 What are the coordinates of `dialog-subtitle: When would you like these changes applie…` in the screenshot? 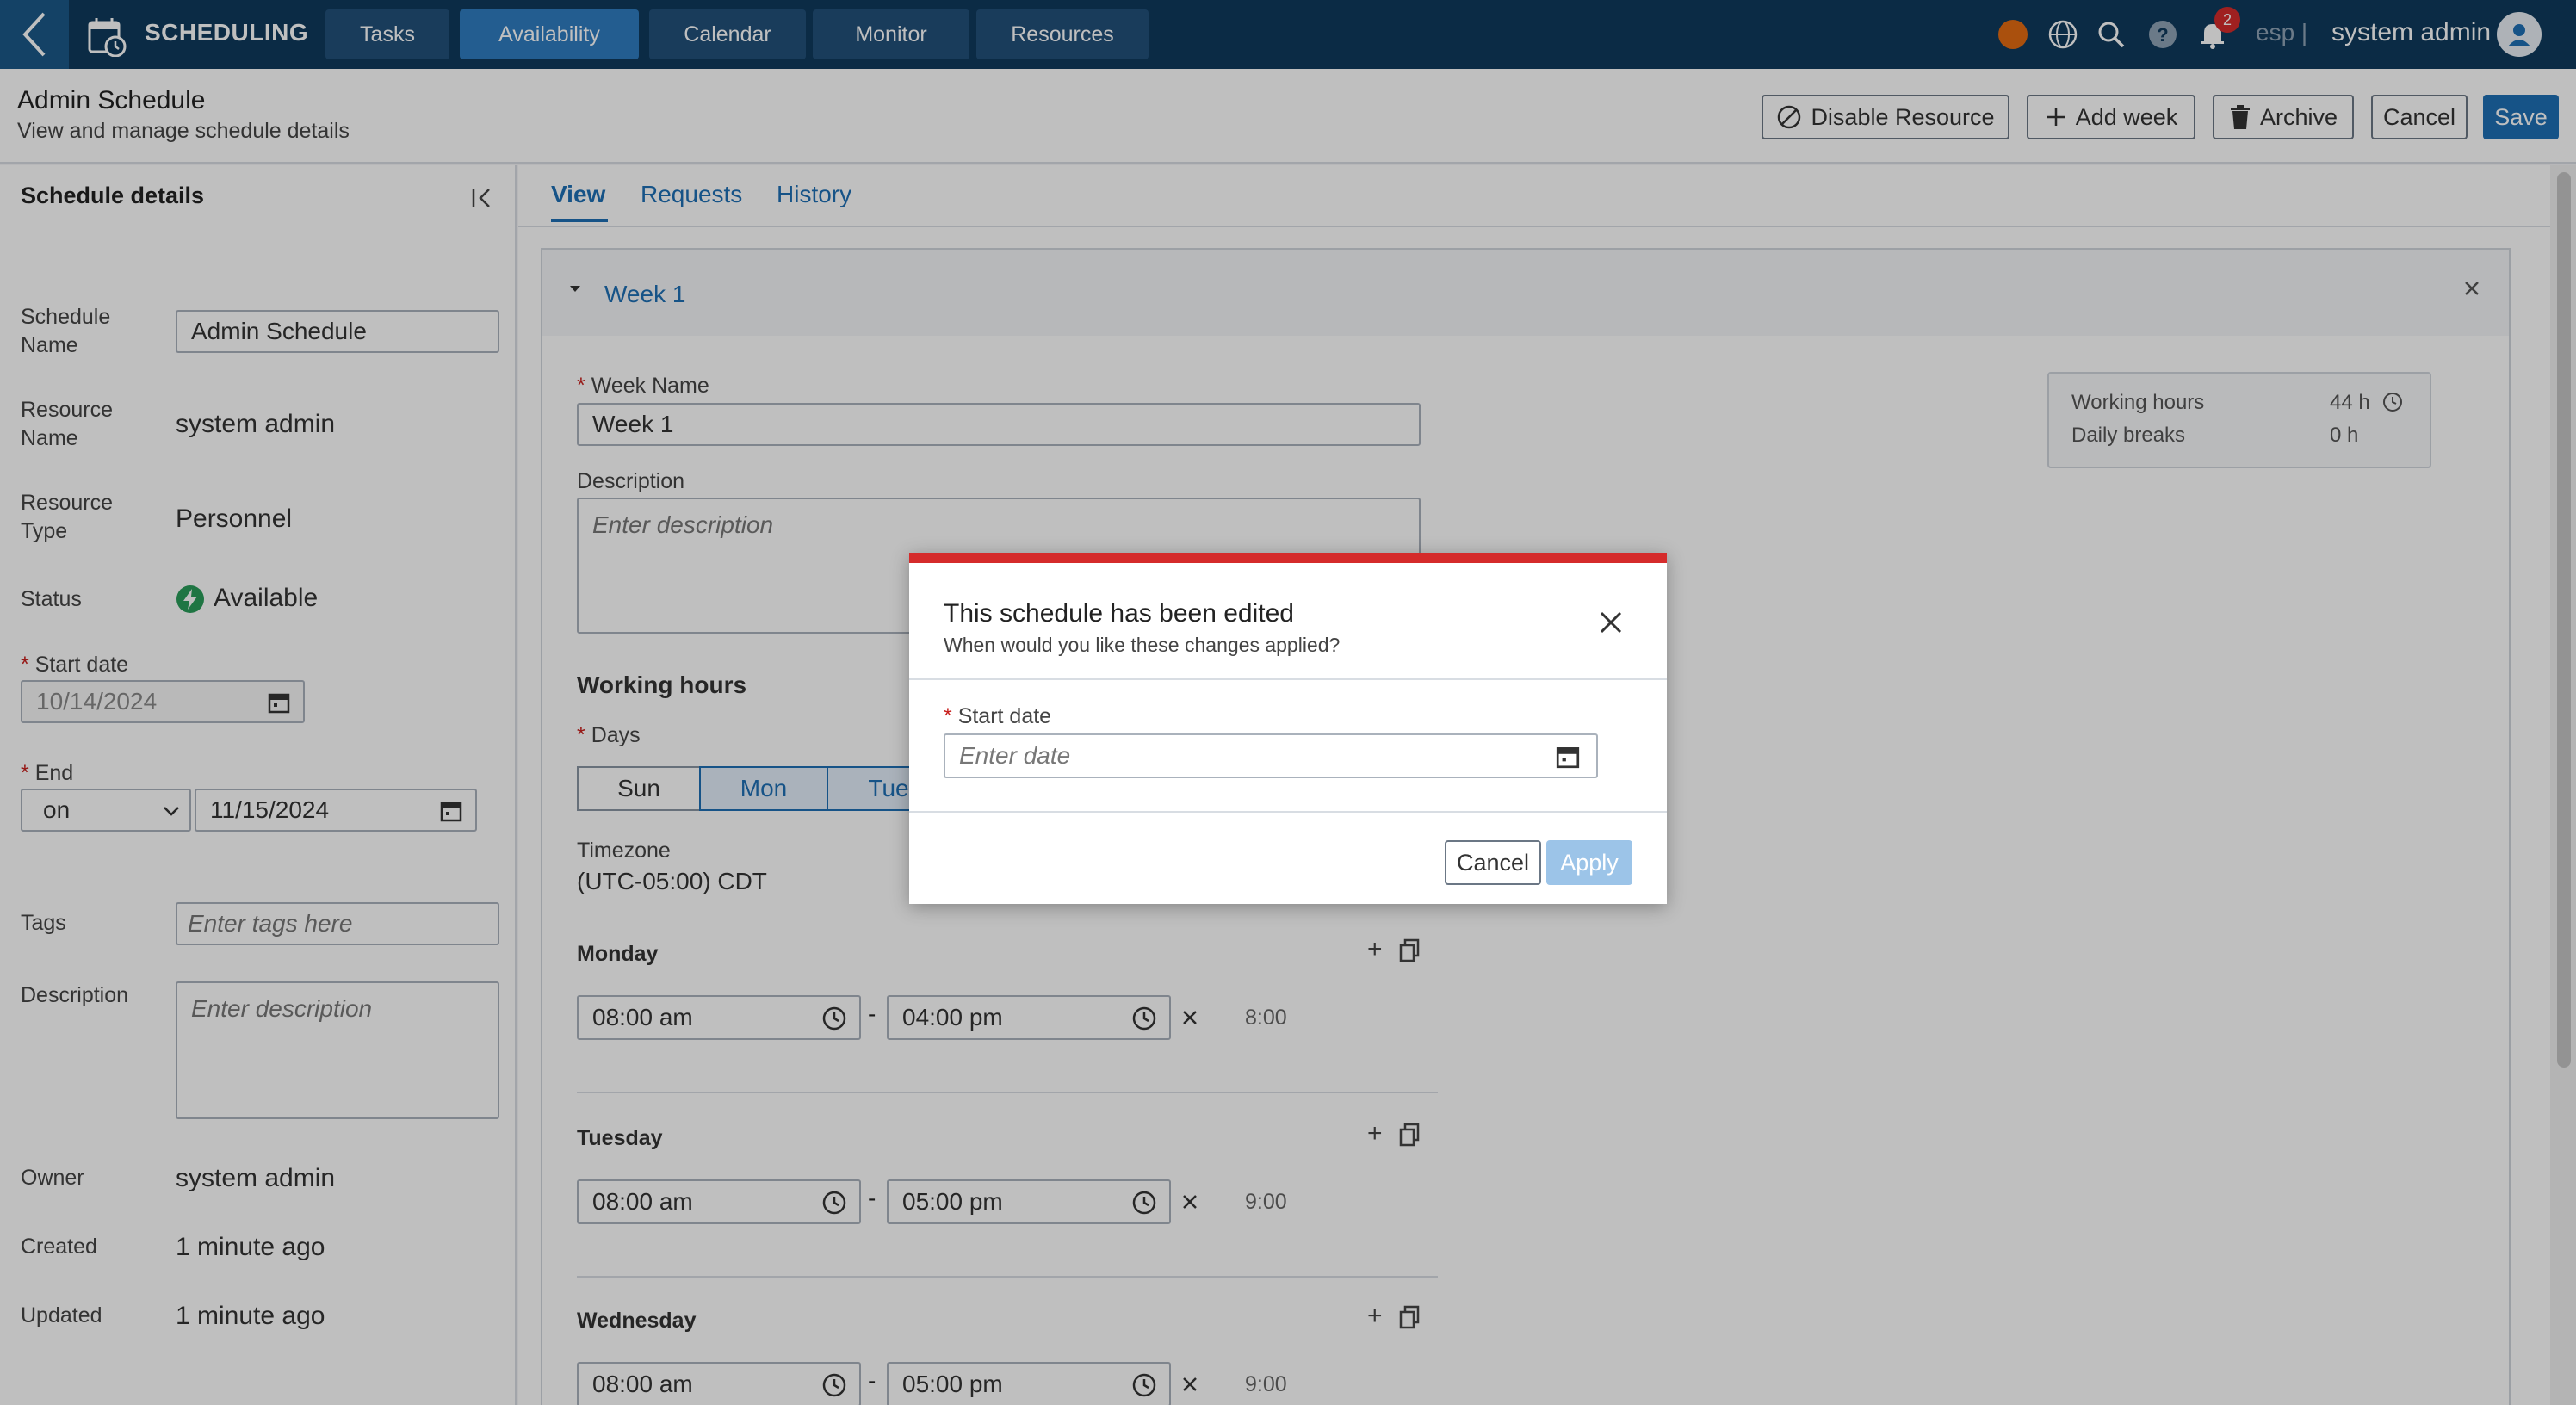 It's located at (1142, 645).